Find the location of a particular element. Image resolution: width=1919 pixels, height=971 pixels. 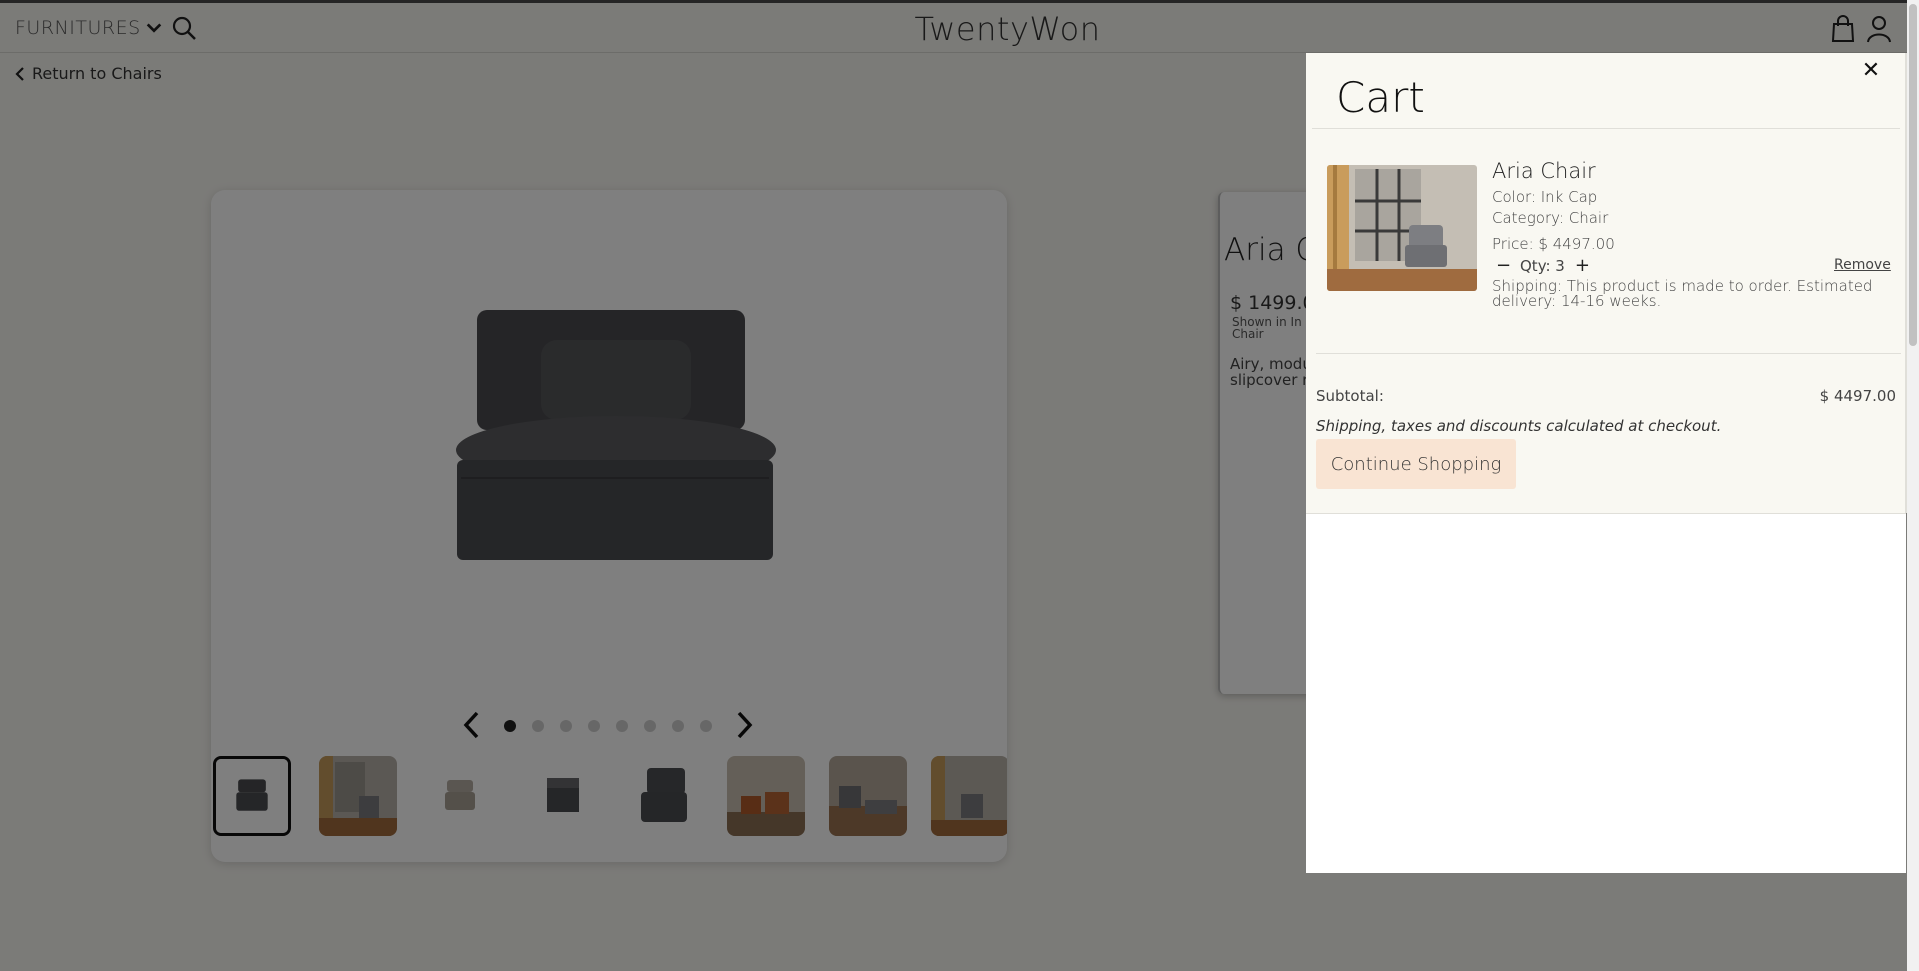

remove-item-link: Remove is located at coordinates (1862, 265).